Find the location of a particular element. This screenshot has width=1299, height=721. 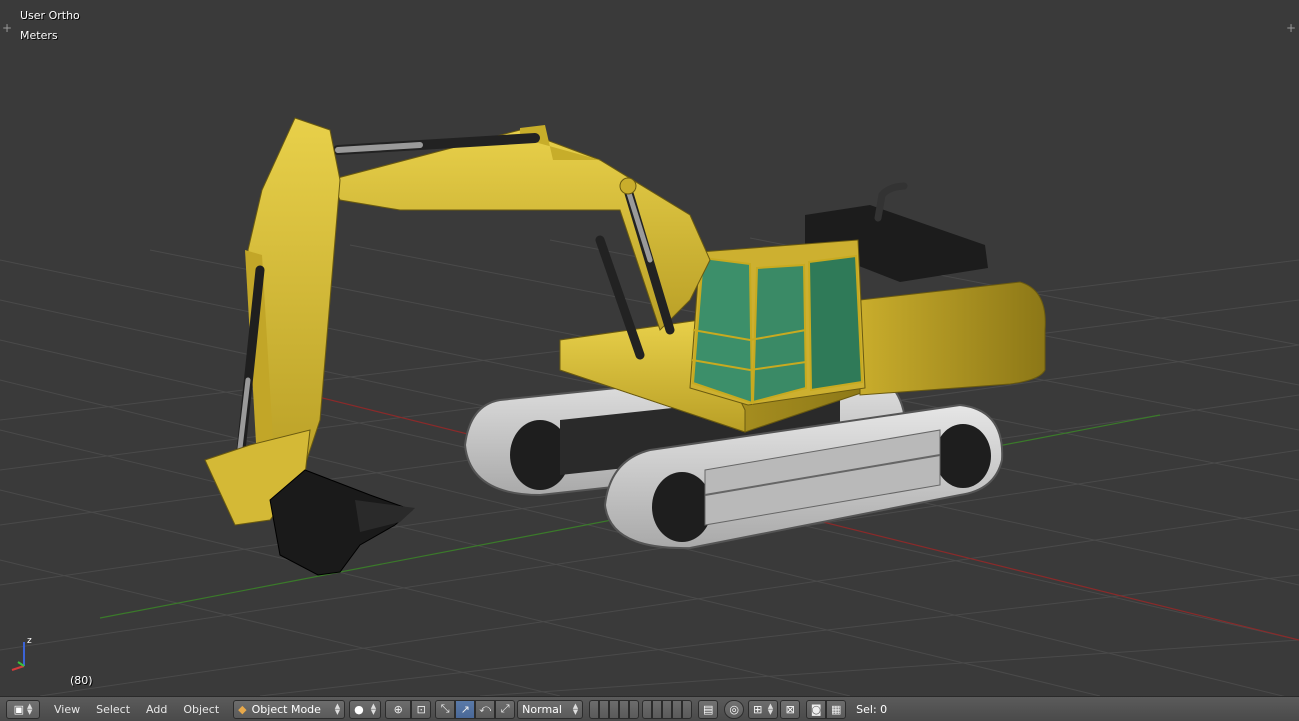

area-split-corner-icon-right: + is located at coordinates (1291, 28).